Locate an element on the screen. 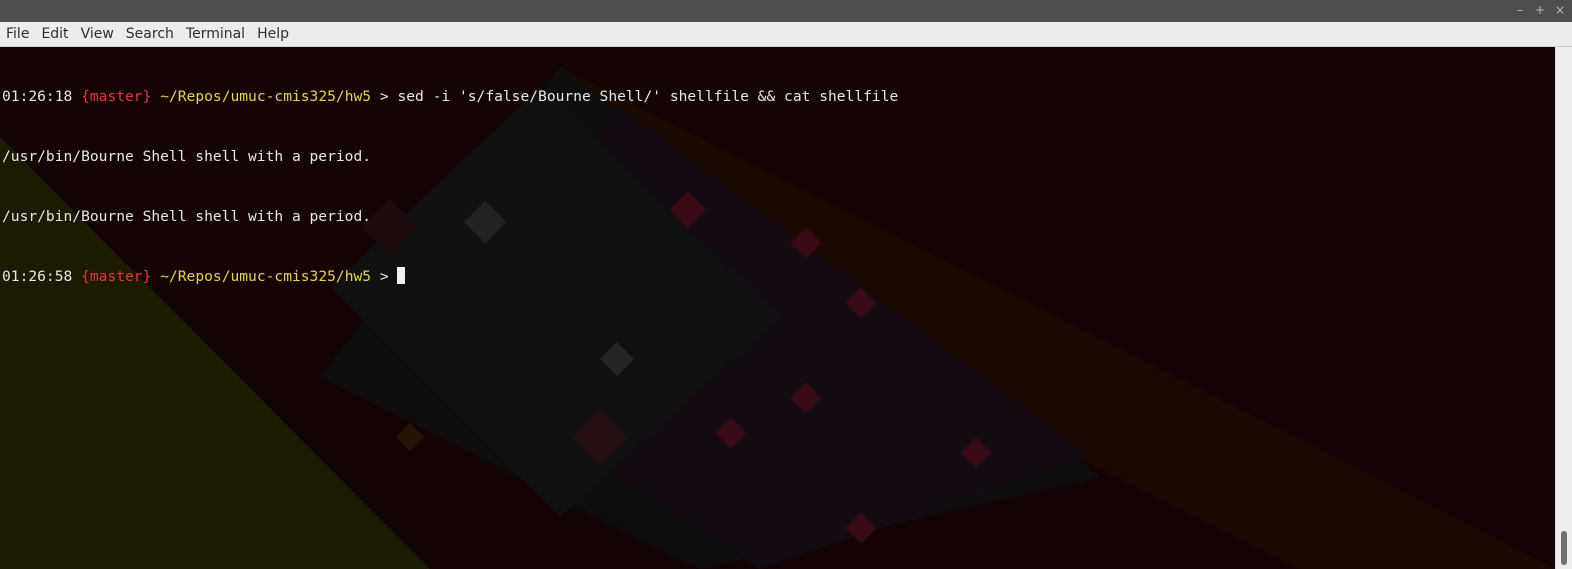  text-cursor is located at coordinates (401, 275).